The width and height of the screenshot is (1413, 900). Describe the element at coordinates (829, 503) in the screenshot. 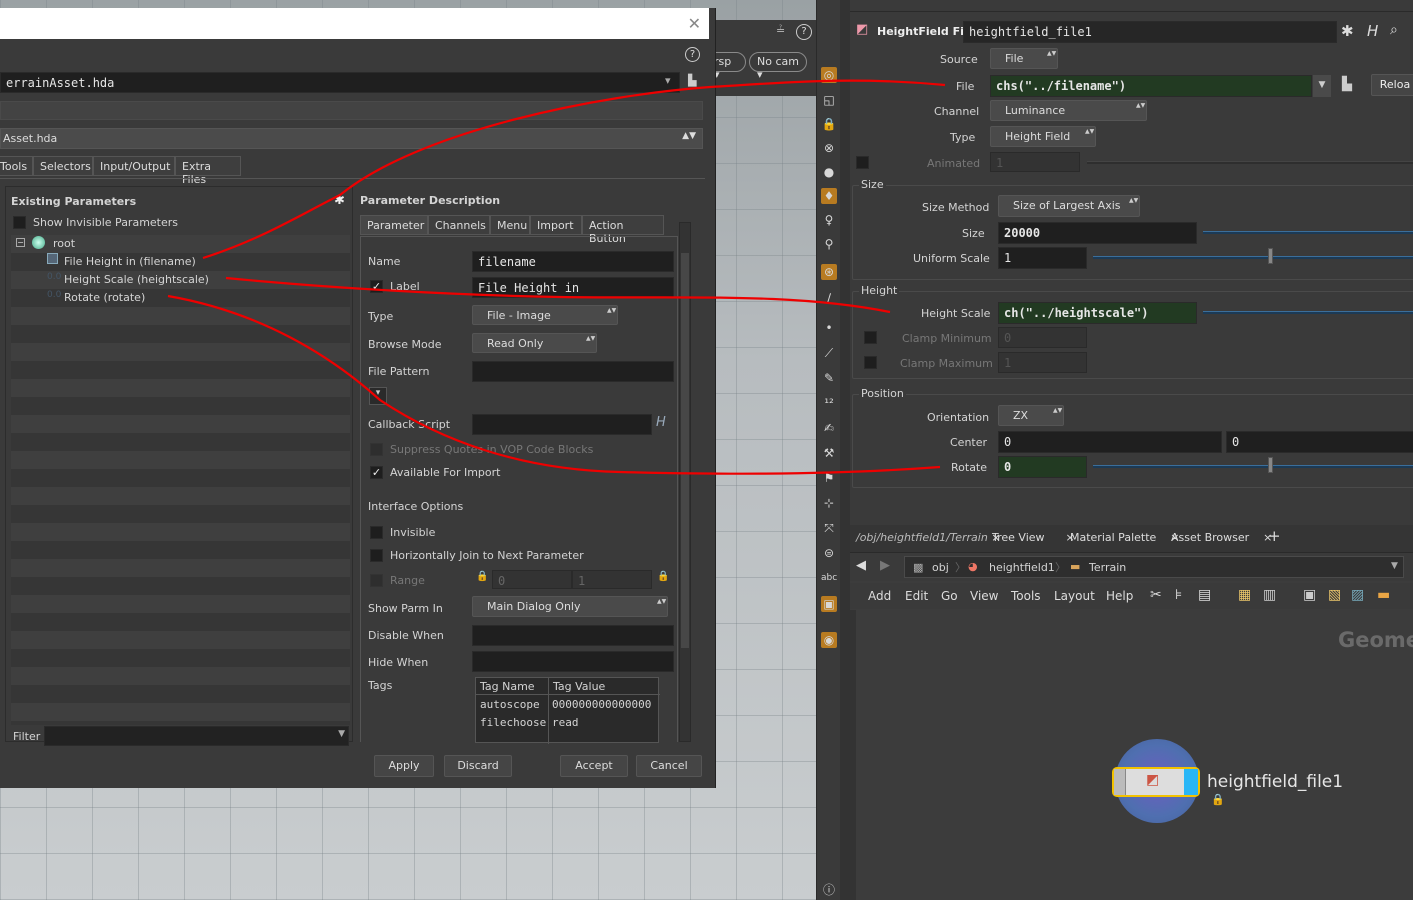

I see `transform-icon: ⊹` at that location.